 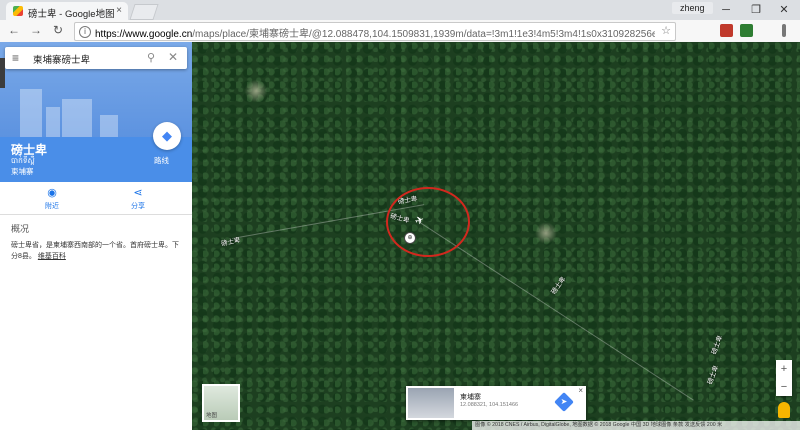 What do you see at coordinates (784, 410) in the screenshot?
I see `pegman-icon` at bounding box center [784, 410].